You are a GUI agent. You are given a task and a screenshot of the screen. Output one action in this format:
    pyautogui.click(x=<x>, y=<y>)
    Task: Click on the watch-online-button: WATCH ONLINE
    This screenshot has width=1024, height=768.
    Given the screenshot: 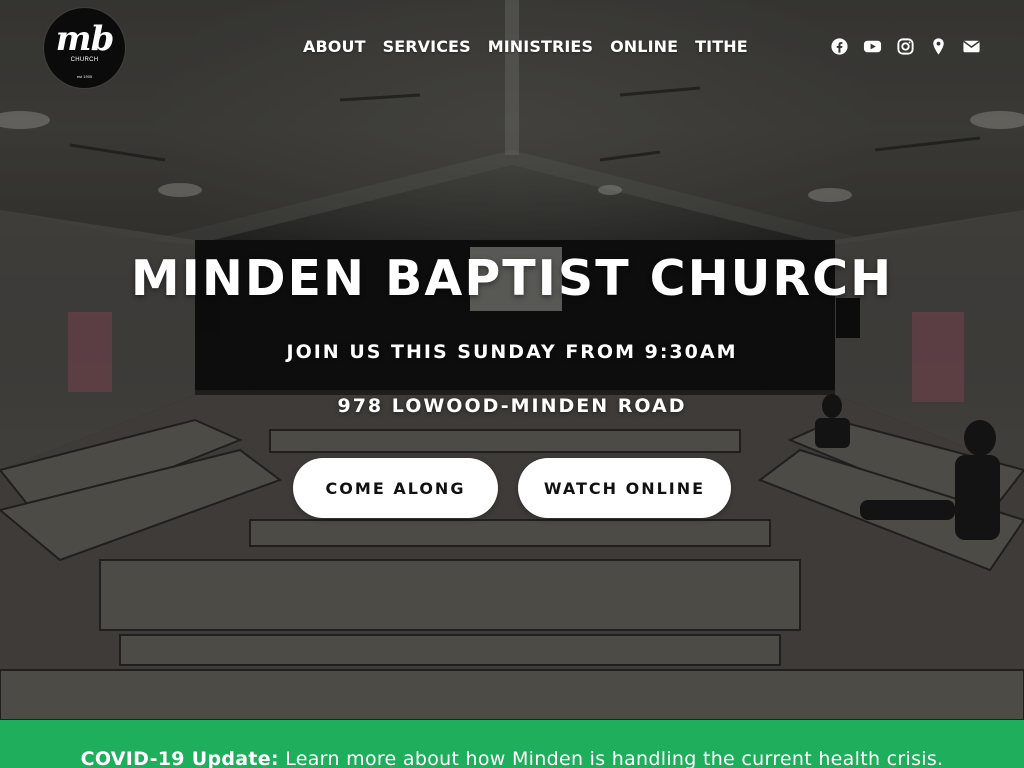 What is the action you would take?
    pyautogui.click(x=624, y=488)
    